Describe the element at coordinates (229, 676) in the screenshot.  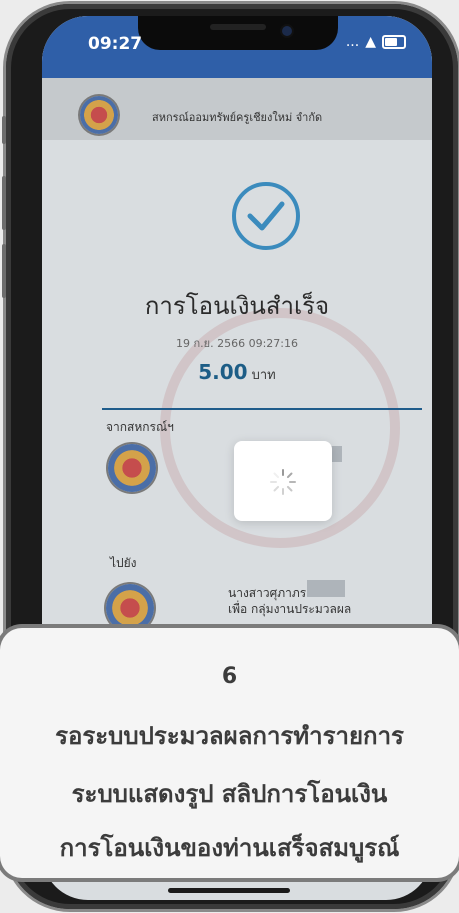
I see `step-number: 6` at that location.